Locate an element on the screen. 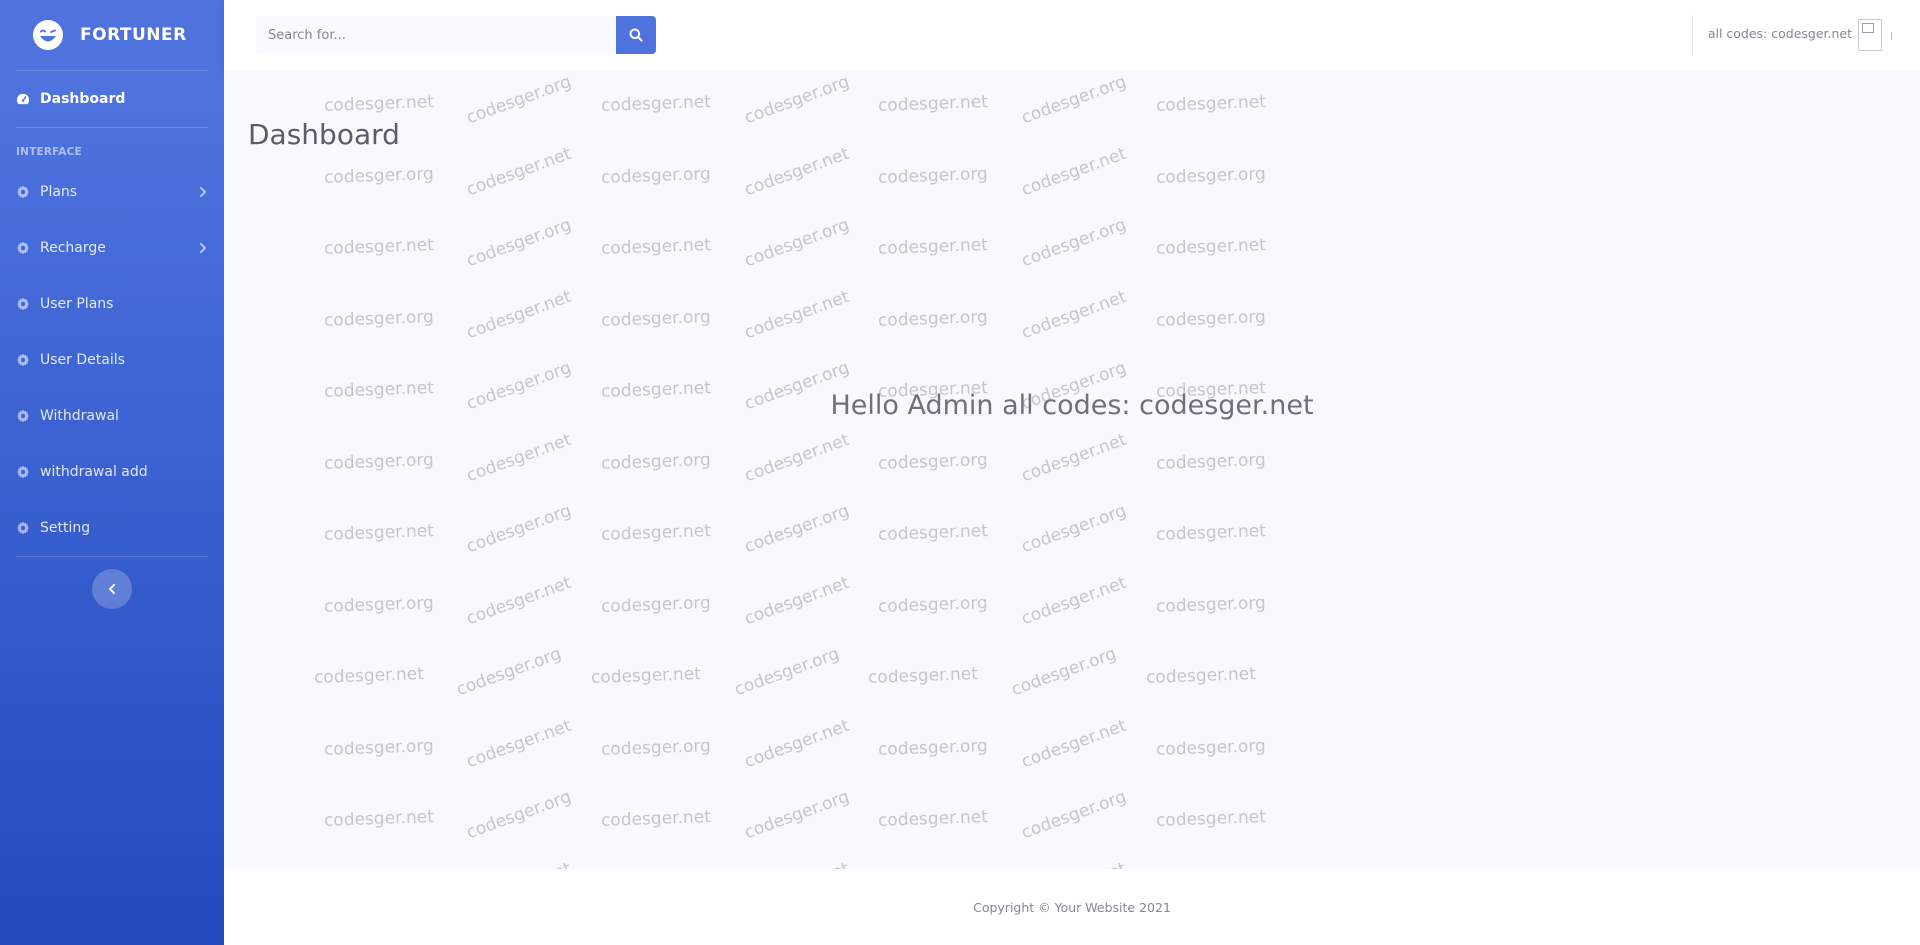  copyright-text: Copyright © Your Website 2021 is located at coordinates (1072, 907).